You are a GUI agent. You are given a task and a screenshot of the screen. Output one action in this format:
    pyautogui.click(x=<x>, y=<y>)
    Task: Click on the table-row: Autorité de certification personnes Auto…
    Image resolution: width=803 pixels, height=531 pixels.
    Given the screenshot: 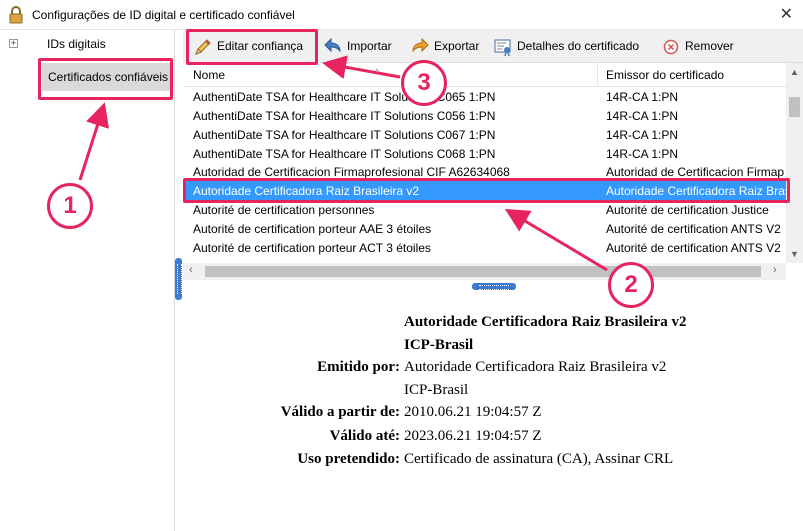 What is the action you would take?
    pyautogui.click(x=484, y=210)
    